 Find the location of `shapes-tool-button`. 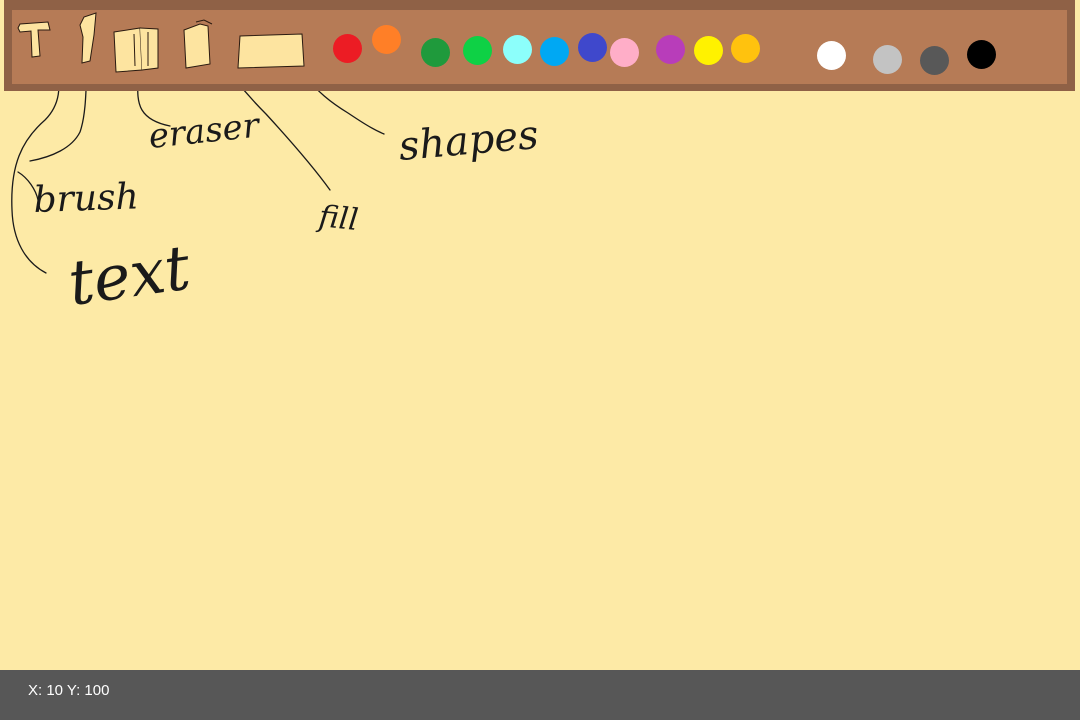

shapes-tool-button is located at coordinates (272, 51).